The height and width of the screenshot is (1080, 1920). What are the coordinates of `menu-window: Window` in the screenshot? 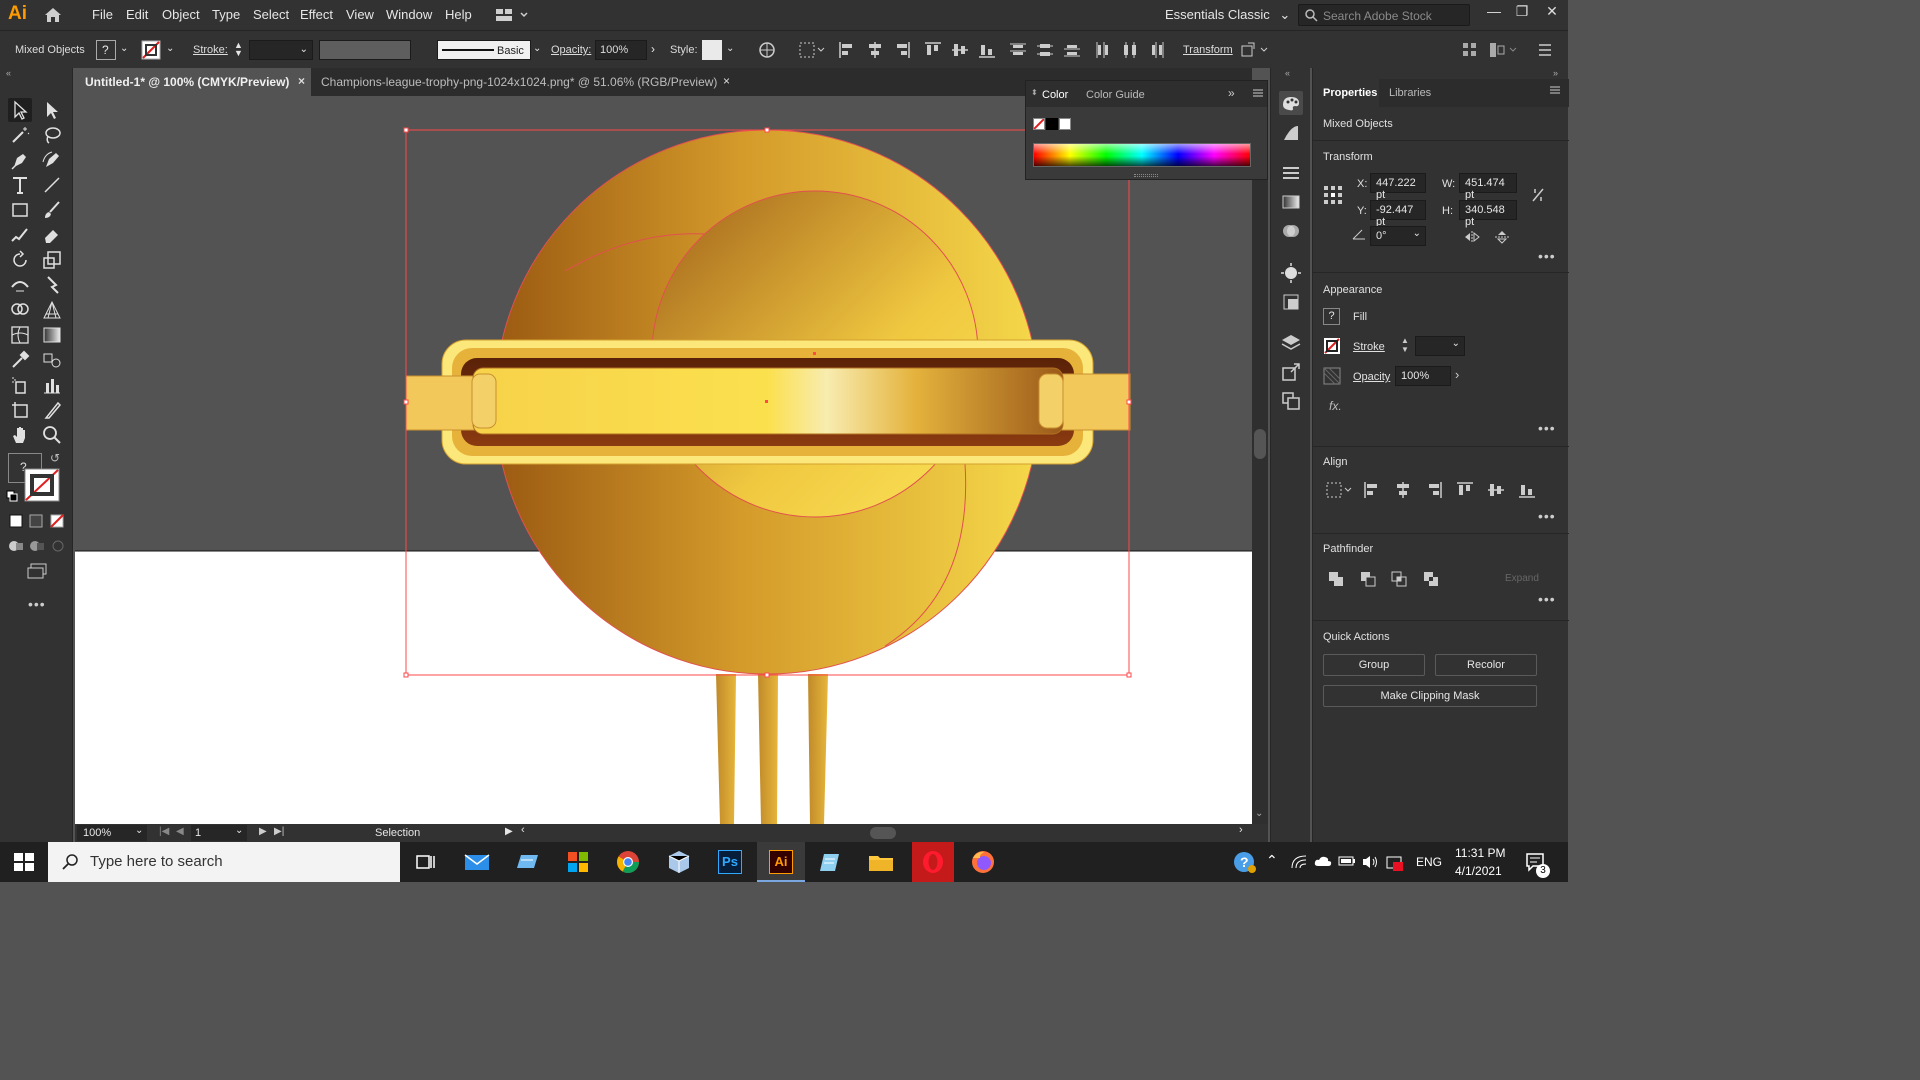 It's located at (409, 14).